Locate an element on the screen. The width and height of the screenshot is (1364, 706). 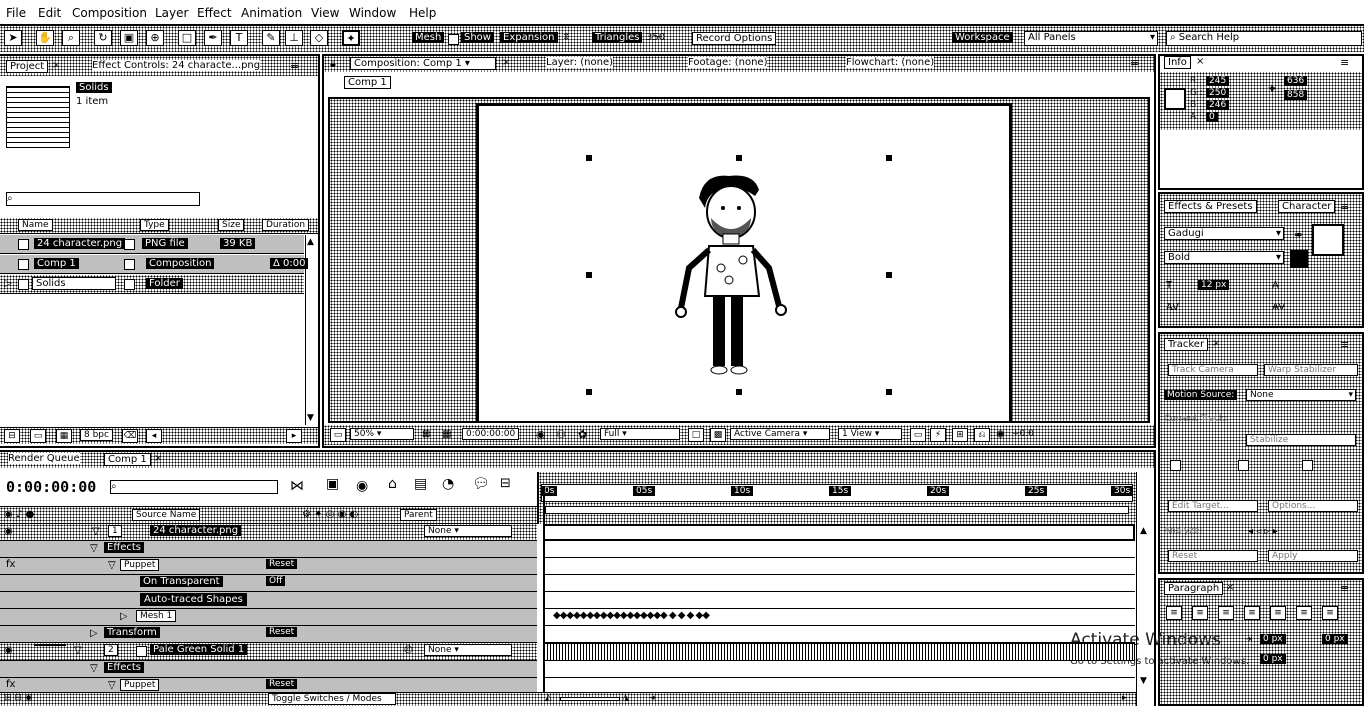
pickwhip-icon: ◎ is located at coordinates (408, 649).